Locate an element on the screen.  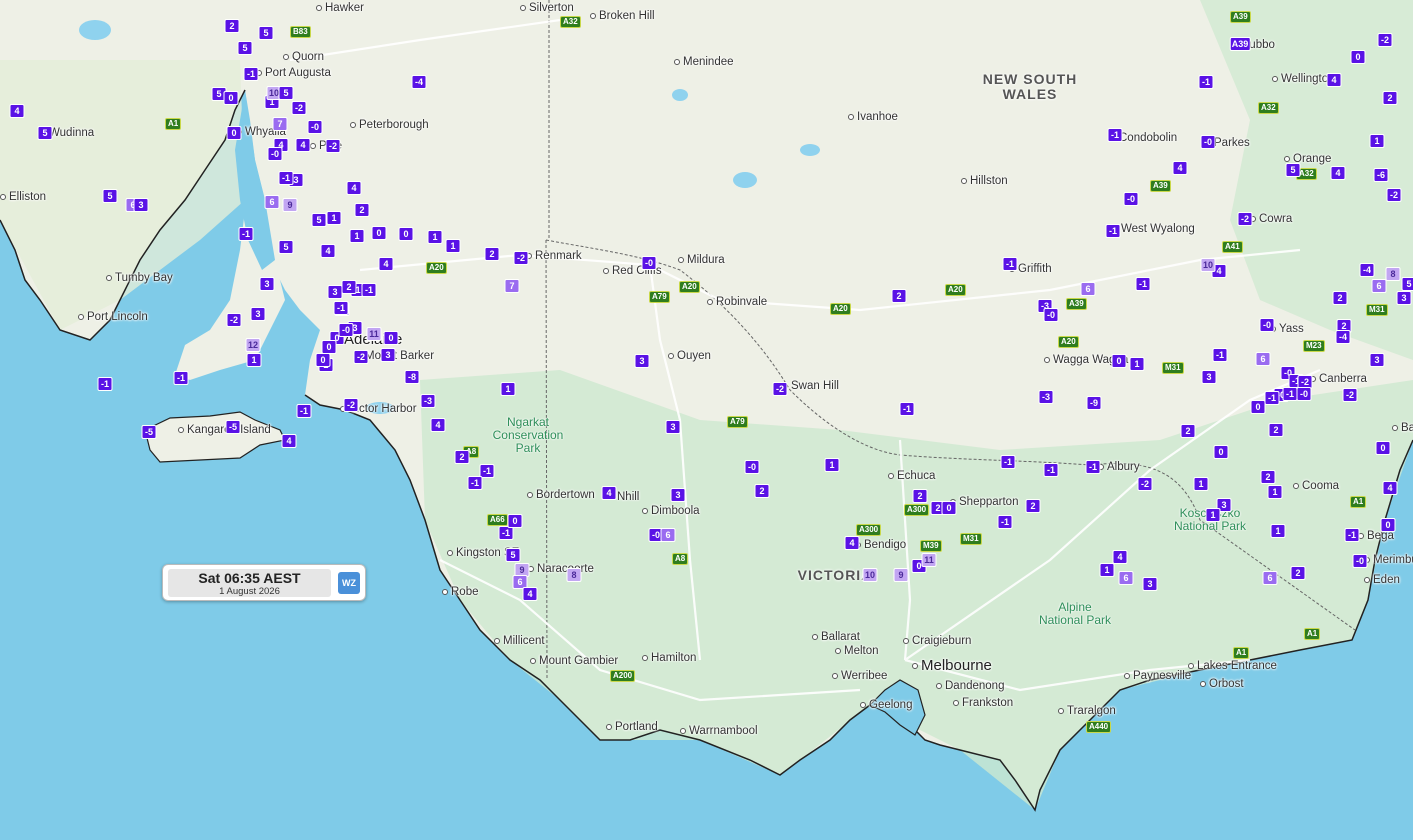
temperature-marker: 12 is located at coordinates (253, 345).